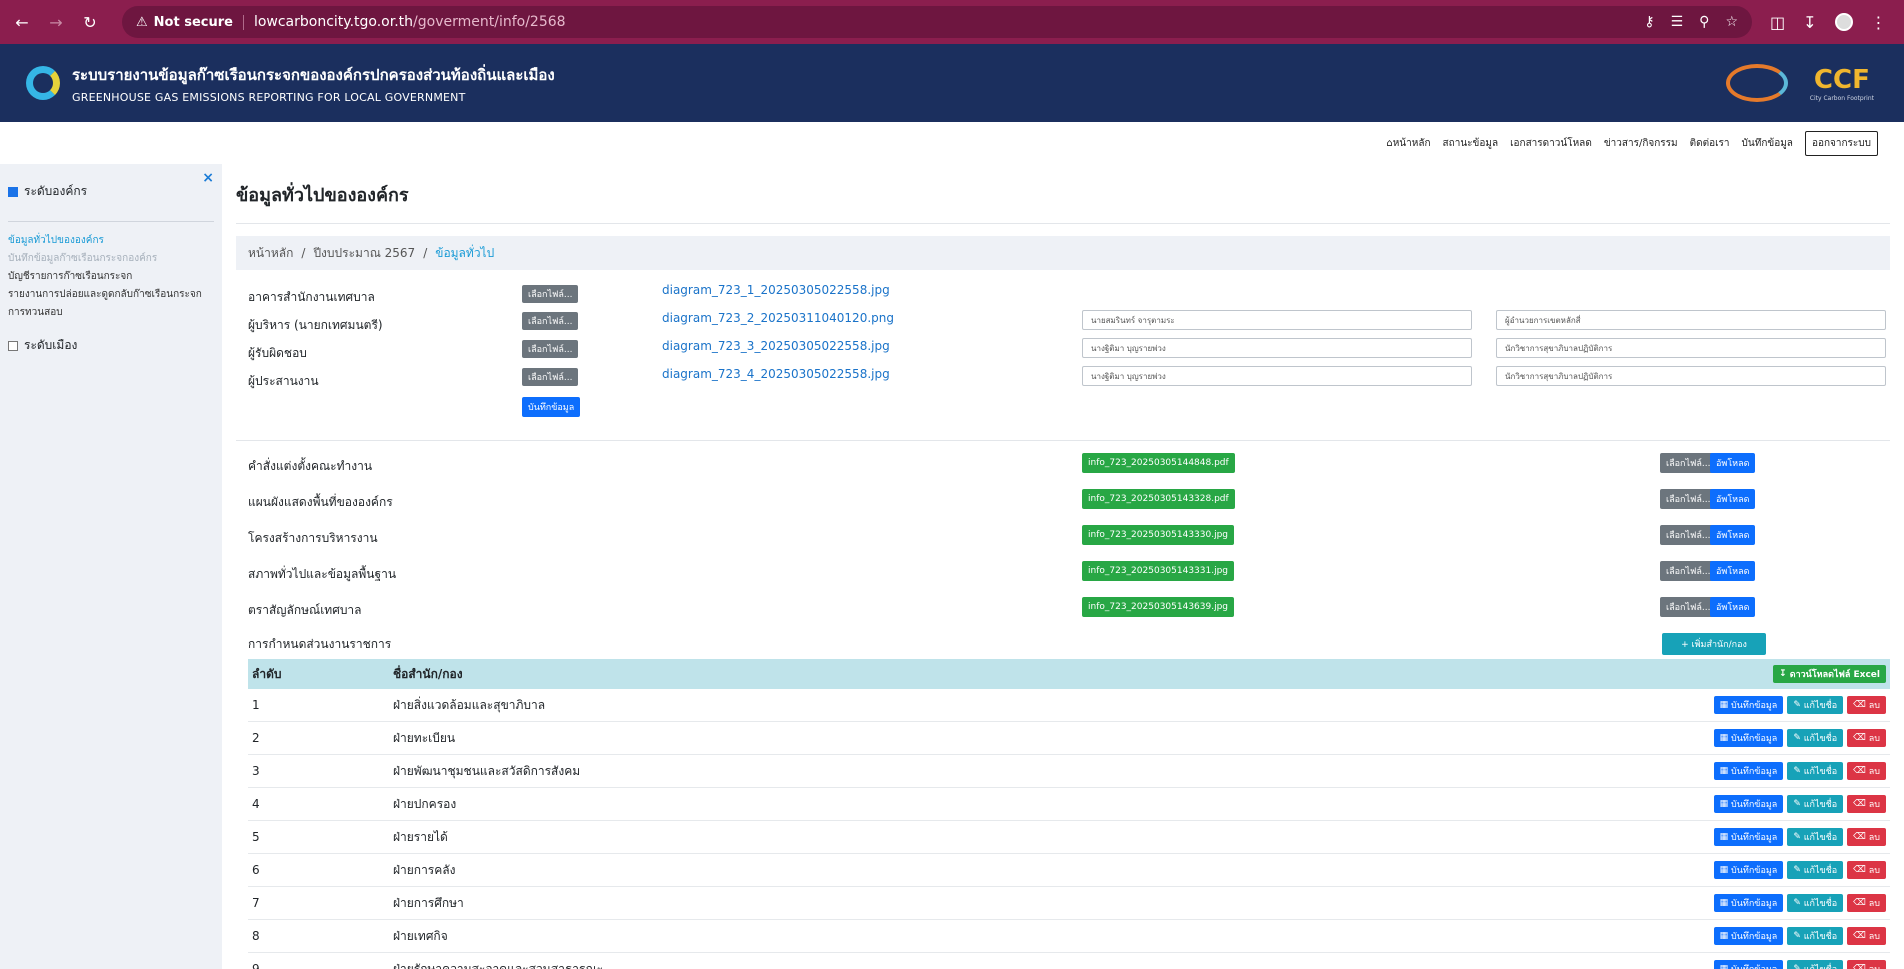  Describe the element at coordinates (776, 346) in the screenshot. I see `file-link: diagram_723_3_20250305022558.jpg` at that location.